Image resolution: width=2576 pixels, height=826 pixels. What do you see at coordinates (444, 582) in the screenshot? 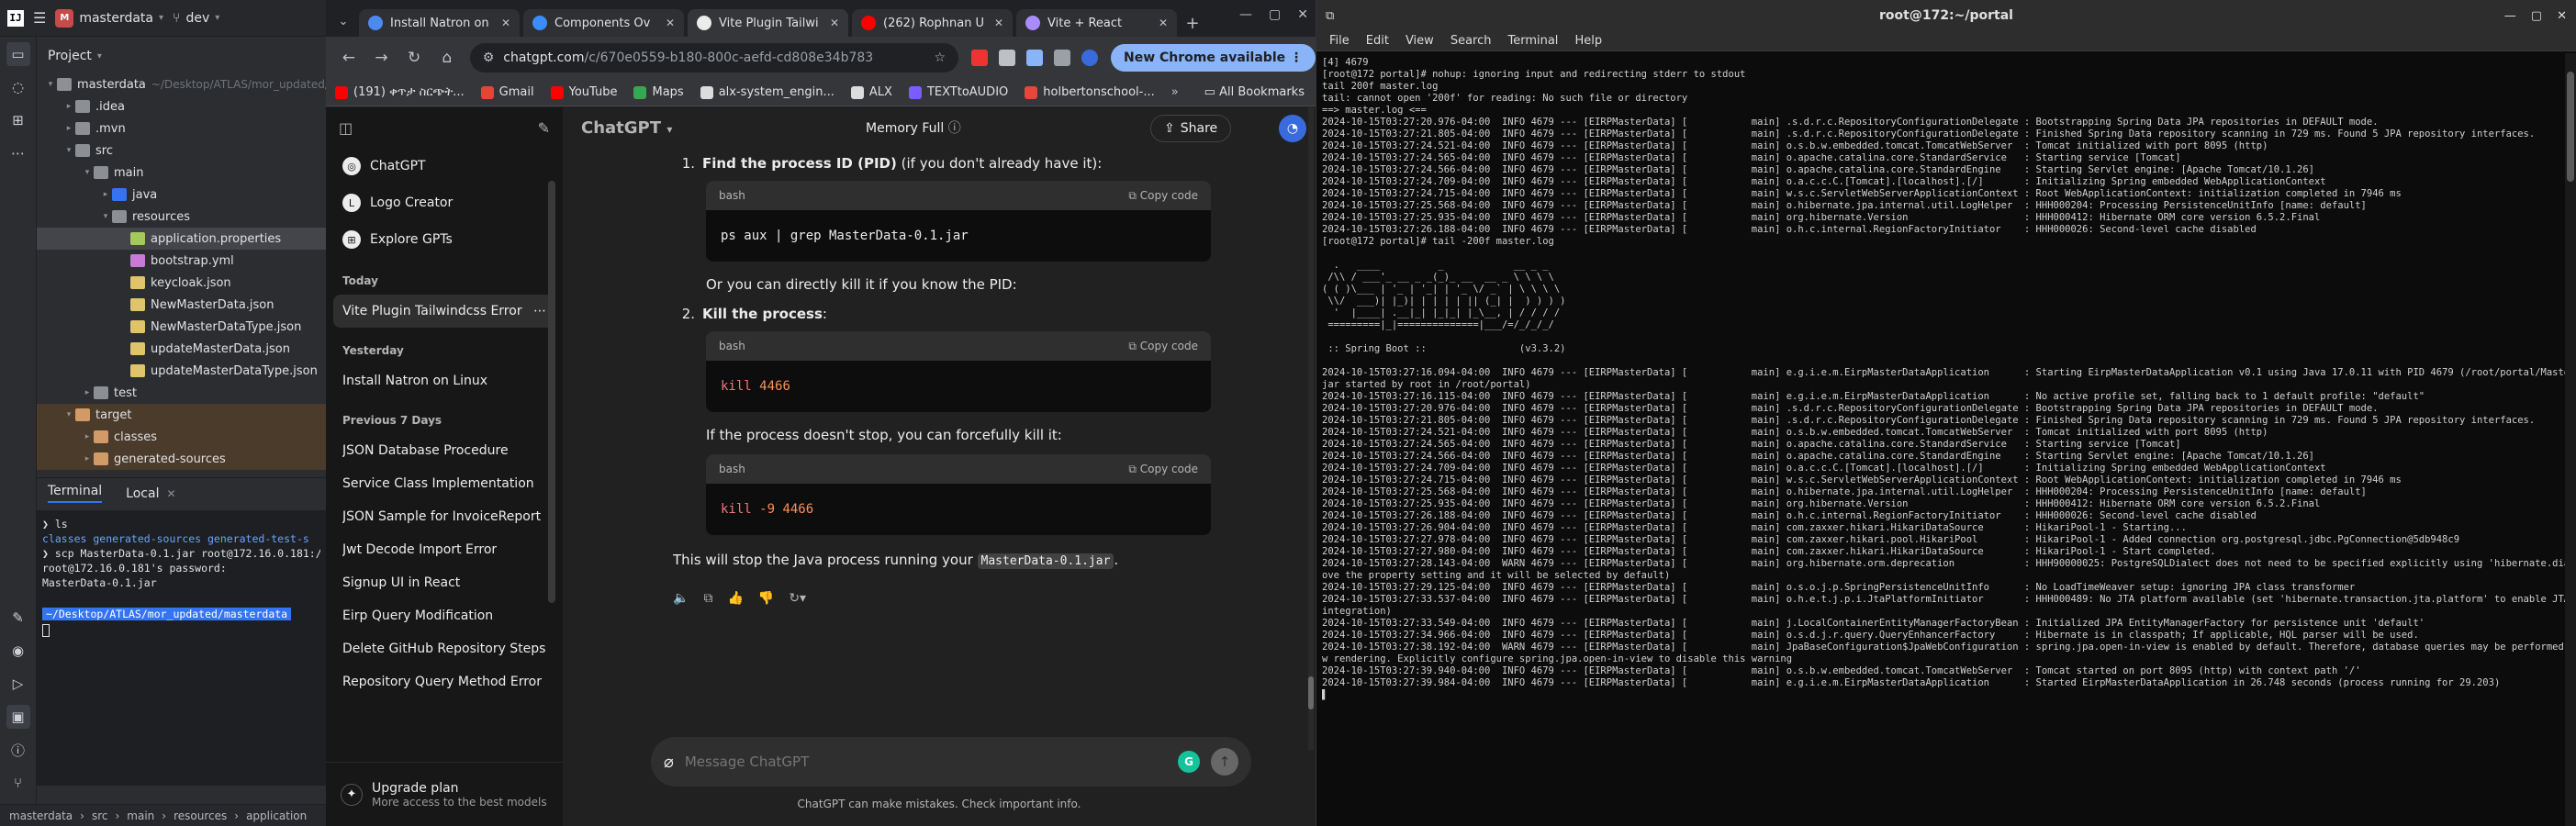
I see `chat-history-item: Signup UI in React` at bounding box center [444, 582].